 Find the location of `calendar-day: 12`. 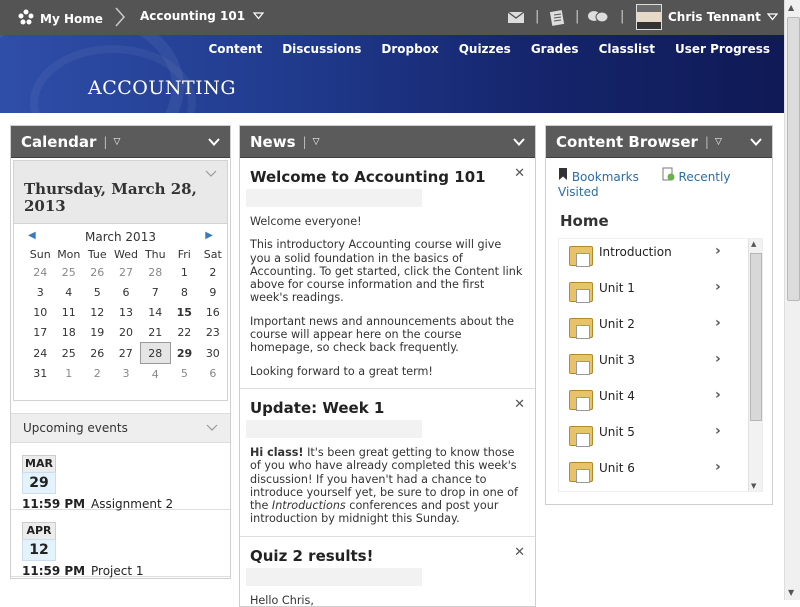

calendar-day: 12 is located at coordinates (97, 312).